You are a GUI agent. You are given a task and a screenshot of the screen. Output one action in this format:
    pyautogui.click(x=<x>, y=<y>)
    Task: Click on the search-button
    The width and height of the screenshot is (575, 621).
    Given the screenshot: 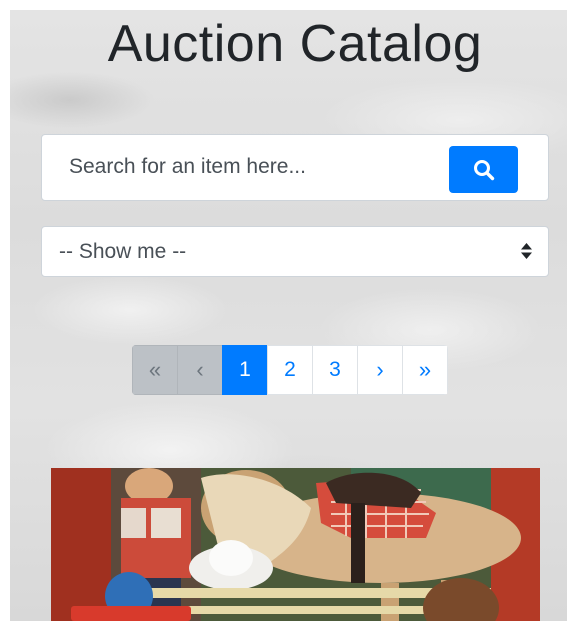 What is the action you would take?
    pyautogui.click(x=483, y=169)
    